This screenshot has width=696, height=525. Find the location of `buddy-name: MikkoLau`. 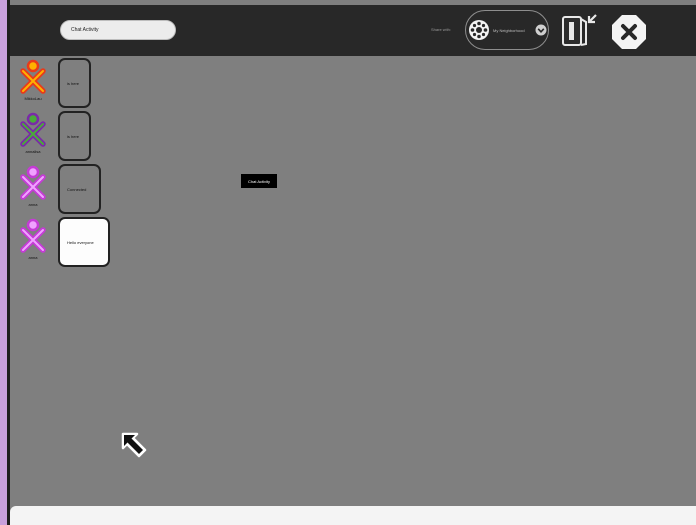

buddy-name: MikkoLau is located at coordinates (33, 98).